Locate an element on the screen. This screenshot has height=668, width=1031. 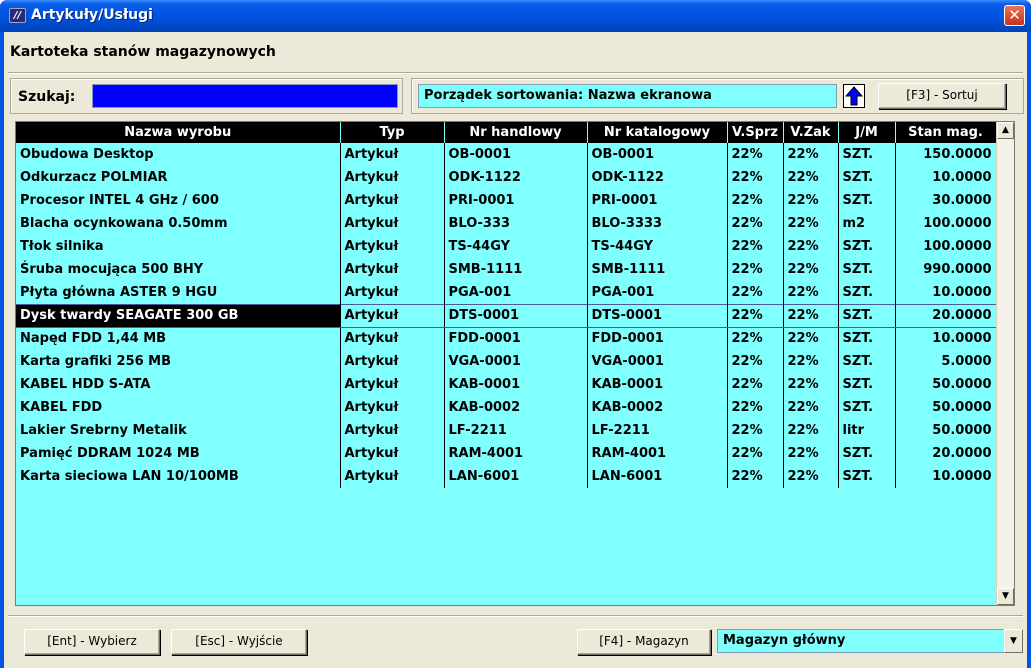
cell-catalog-no: LAN-6001 is located at coordinates (657, 476).